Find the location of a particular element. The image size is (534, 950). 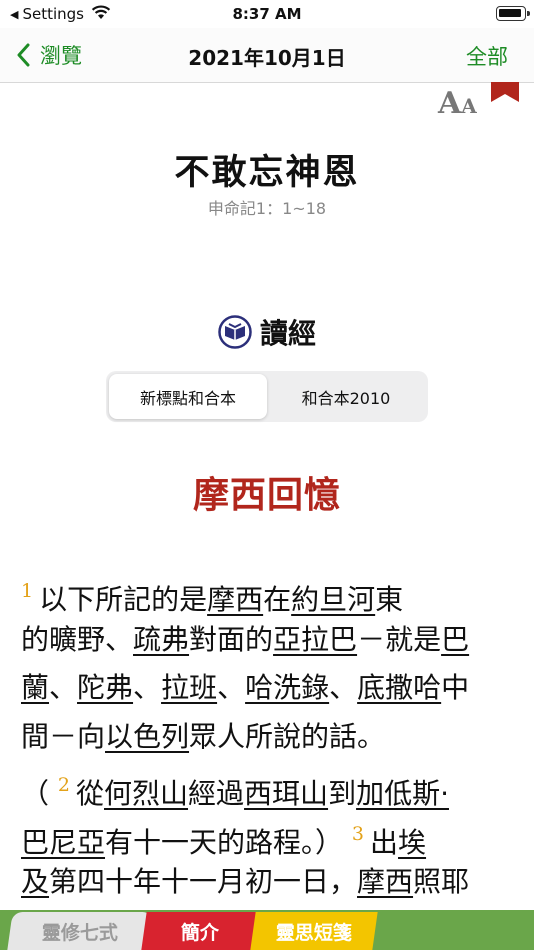

passage-line: 間－向以色列眾人所說的話。 is located at coordinates (269, 737).